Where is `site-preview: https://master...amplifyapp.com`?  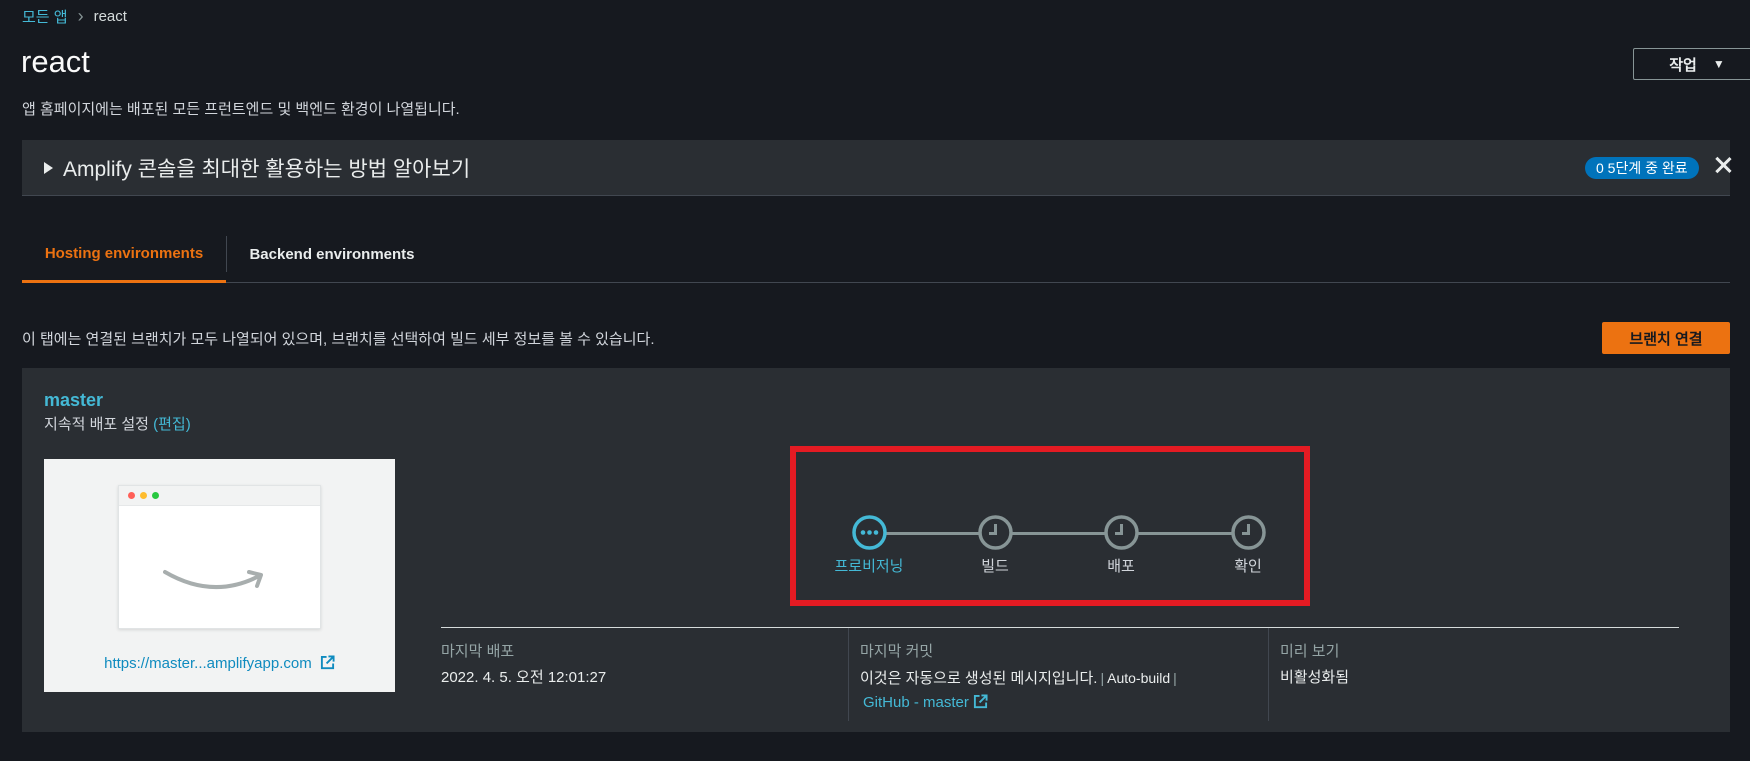 site-preview: https://master...amplifyapp.com is located at coordinates (219, 575).